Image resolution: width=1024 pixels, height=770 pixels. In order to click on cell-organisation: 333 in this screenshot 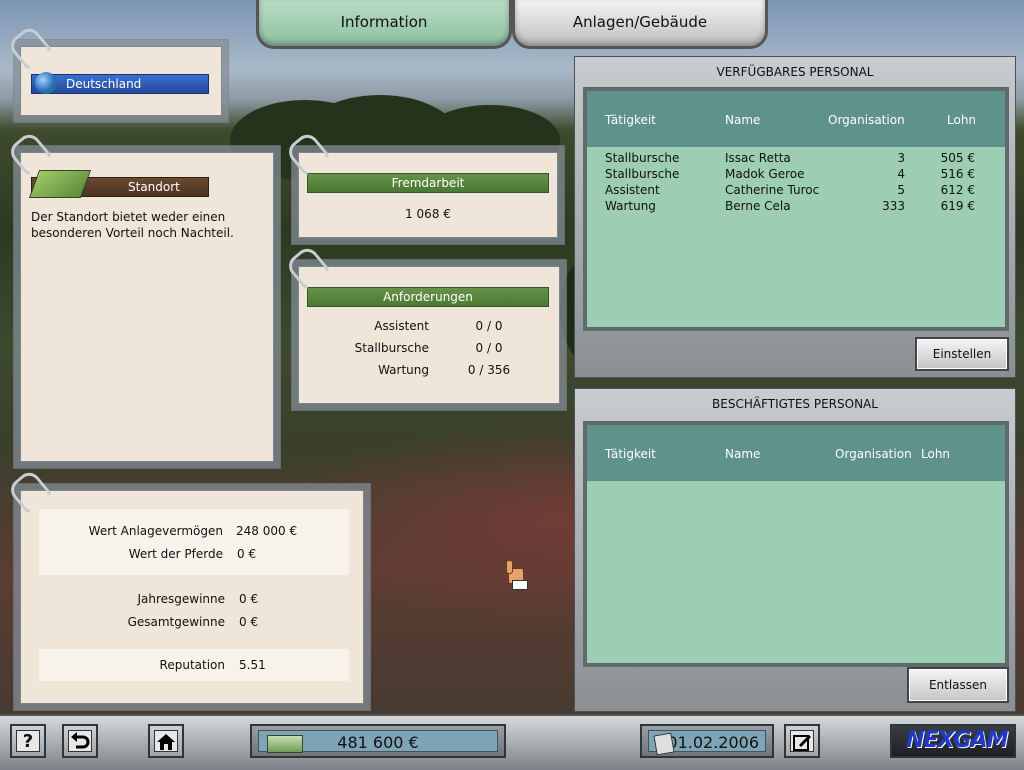, I will do `click(893, 206)`.